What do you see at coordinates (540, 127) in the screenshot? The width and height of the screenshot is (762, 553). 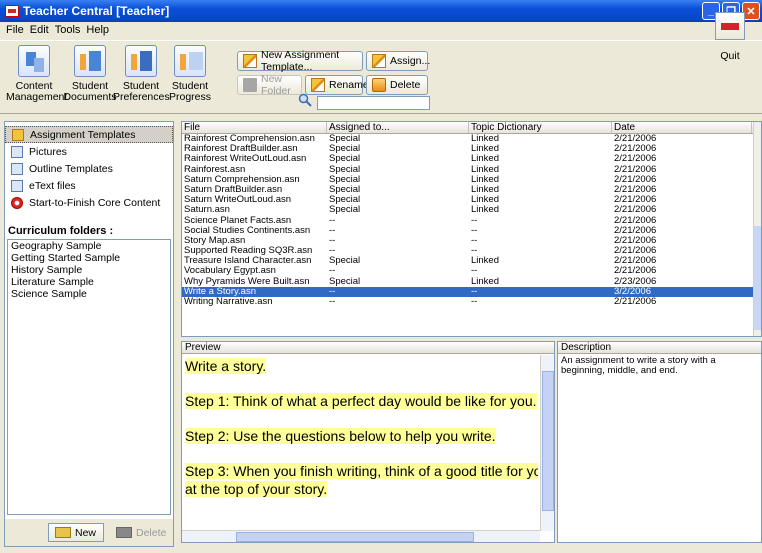 I see `column-header-topic: Topic Dictionary` at bounding box center [540, 127].